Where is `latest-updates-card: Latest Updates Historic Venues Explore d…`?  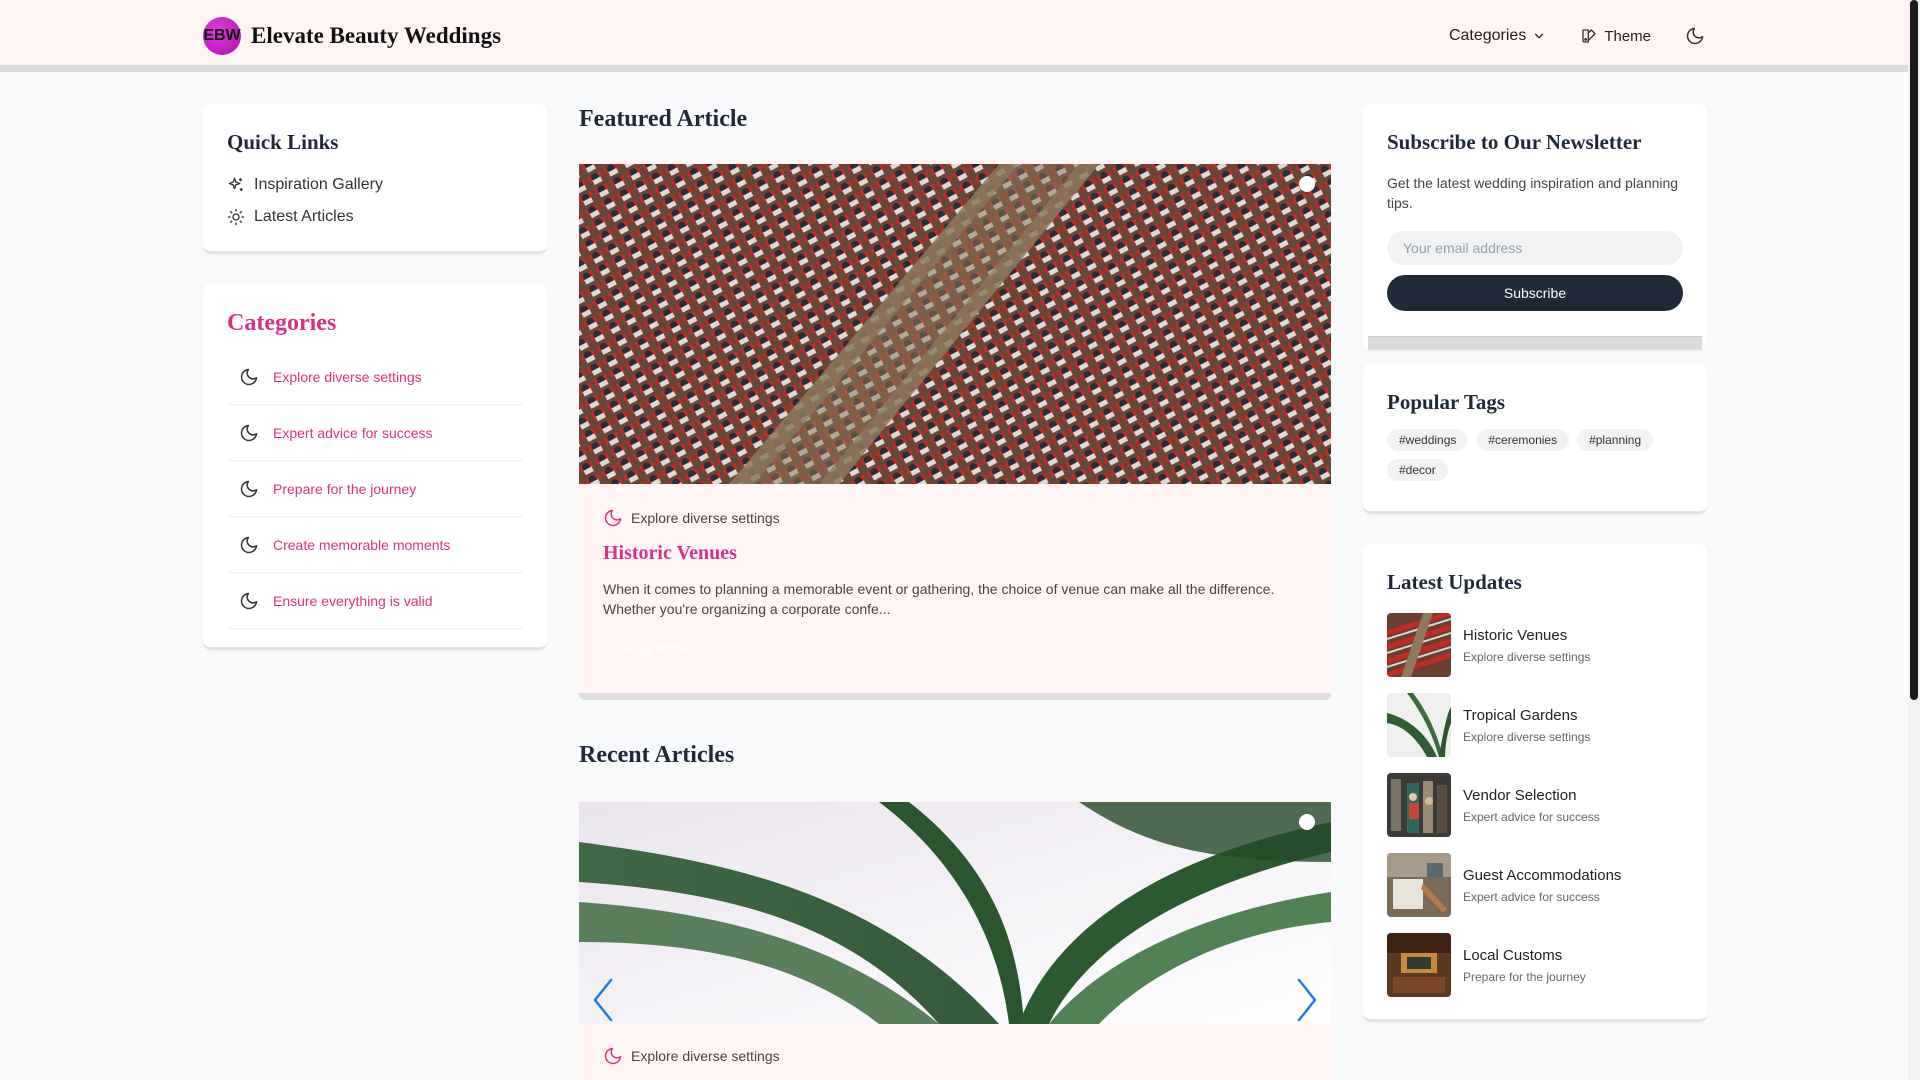
latest-updates-card: Latest Updates Historic Venues Explore d… is located at coordinates (1535, 783).